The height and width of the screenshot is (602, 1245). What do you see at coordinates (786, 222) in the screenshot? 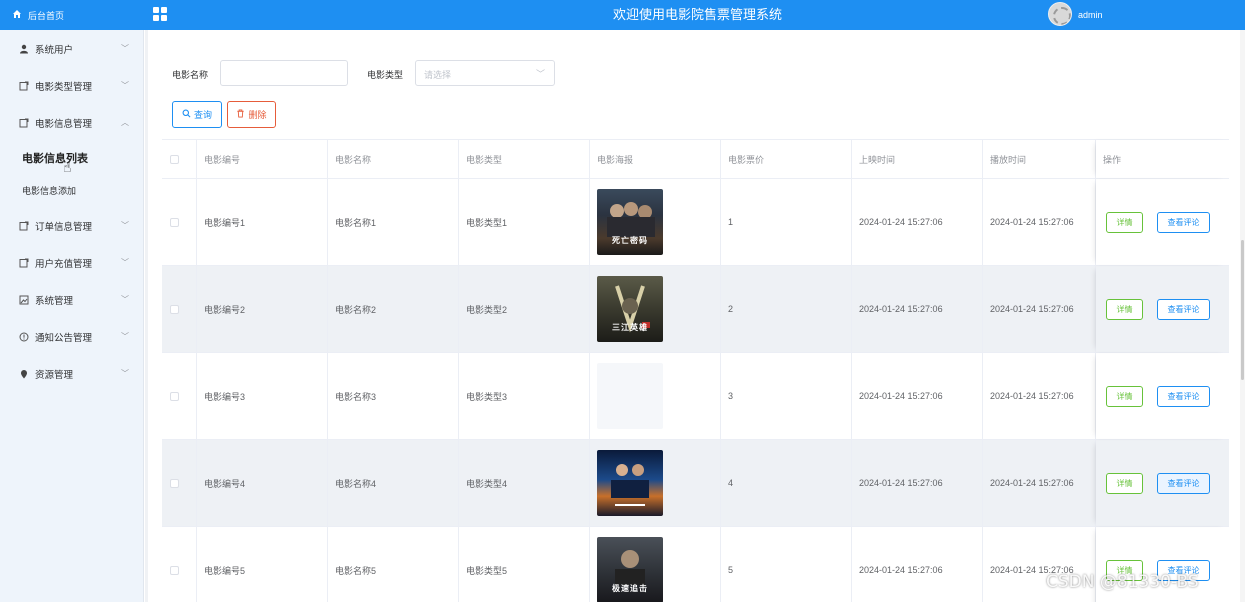
I see `cell-price: 1` at bounding box center [786, 222].